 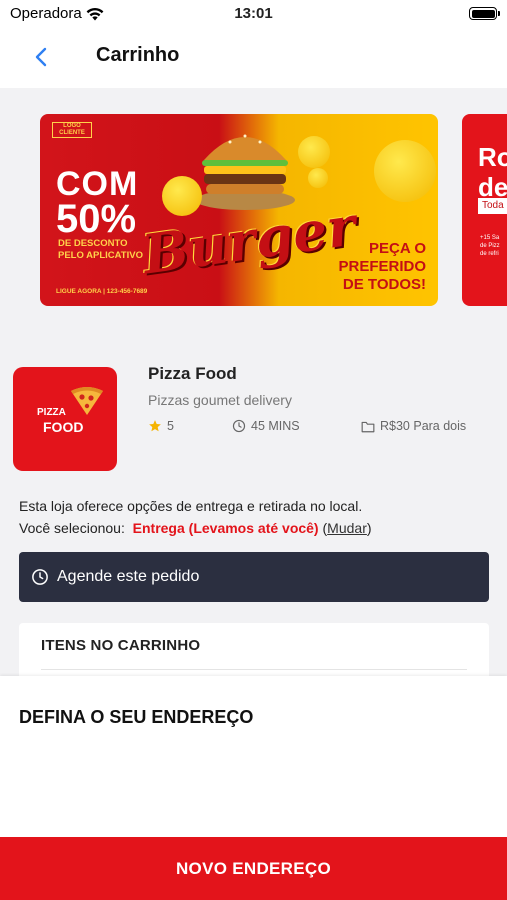 What do you see at coordinates (489, 254) in the screenshot?
I see `banner-next-small3: de refri` at bounding box center [489, 254].